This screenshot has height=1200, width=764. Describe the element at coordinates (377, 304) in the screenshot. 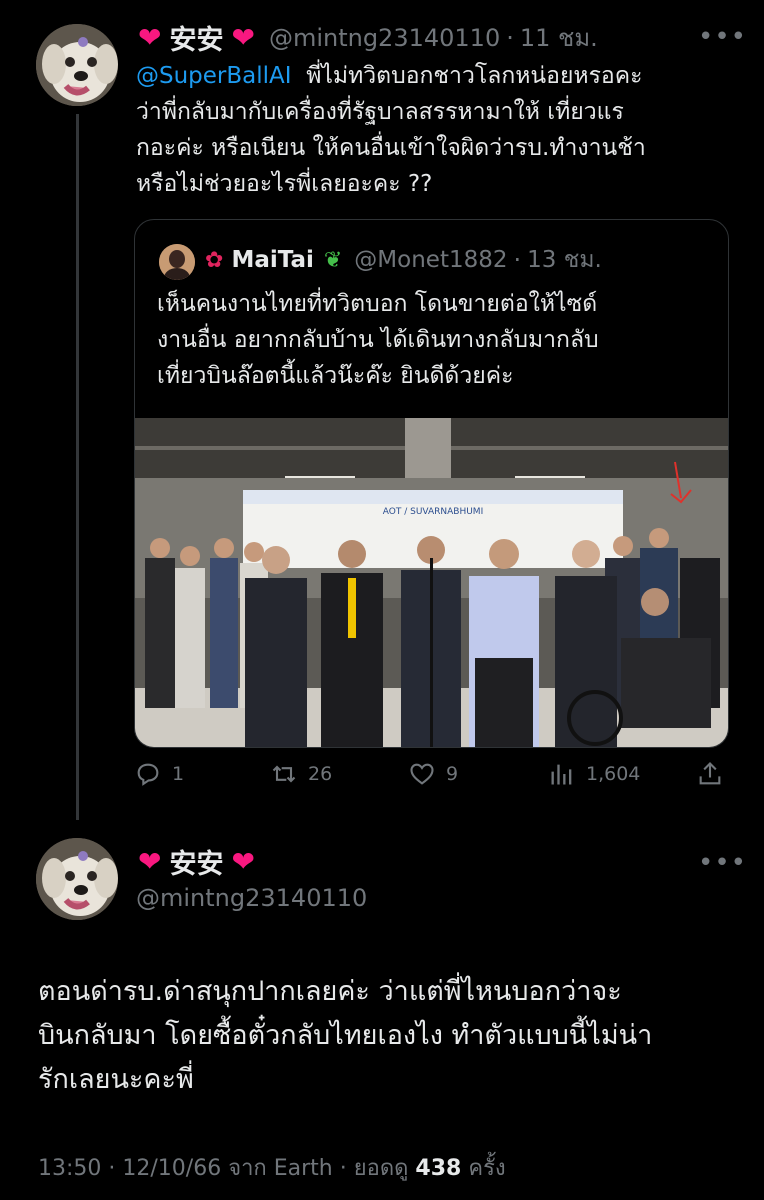

I see `quote-text-line: เห็นคนงานไทยที่ทวิตบอก โดนขายต่อให้ไซด์` at that location.